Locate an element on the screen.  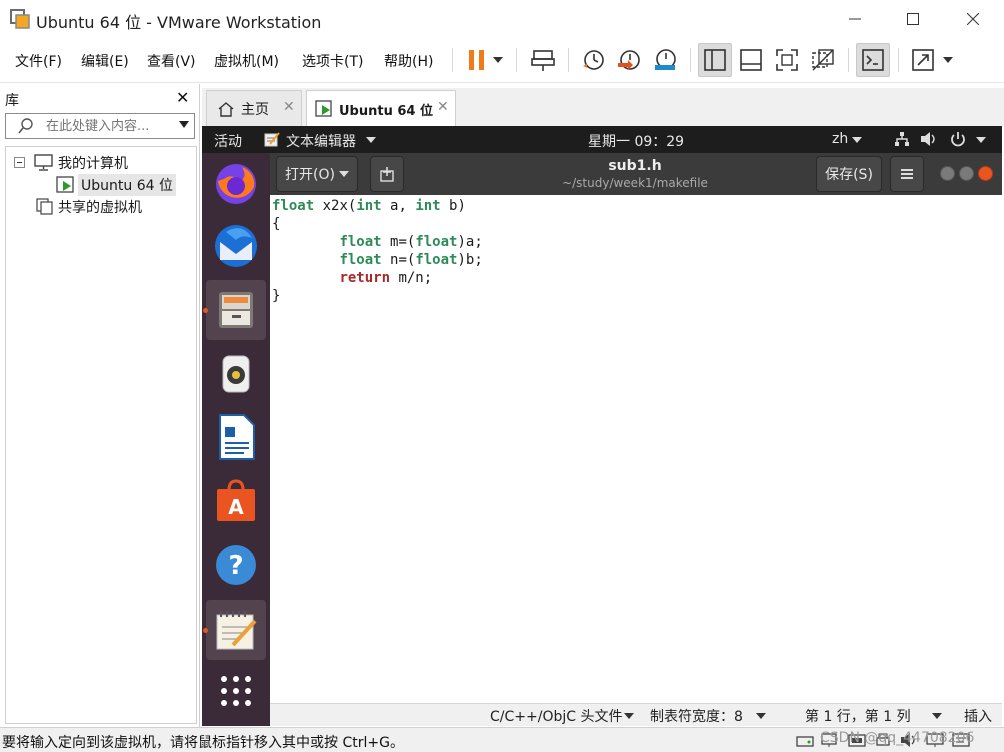
library-search-box is located at coordinates (100, 126).